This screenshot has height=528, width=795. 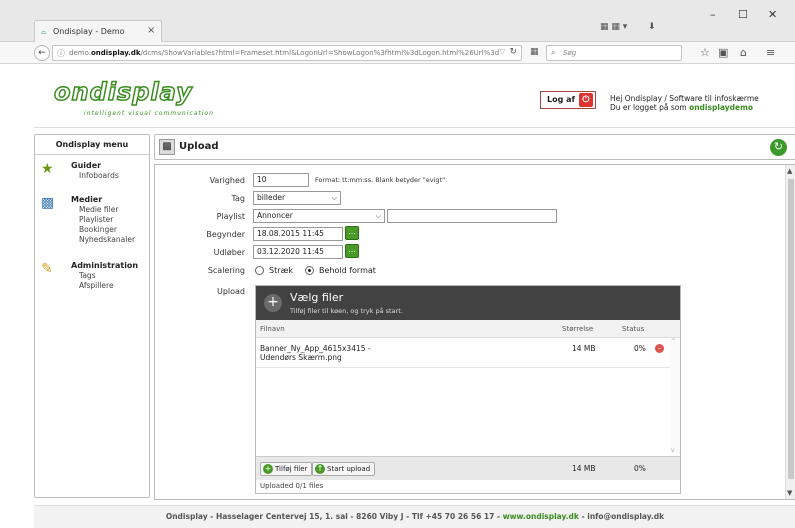 I want to click on sidebar-item-tags: Tags, so click(x=87, y=275).